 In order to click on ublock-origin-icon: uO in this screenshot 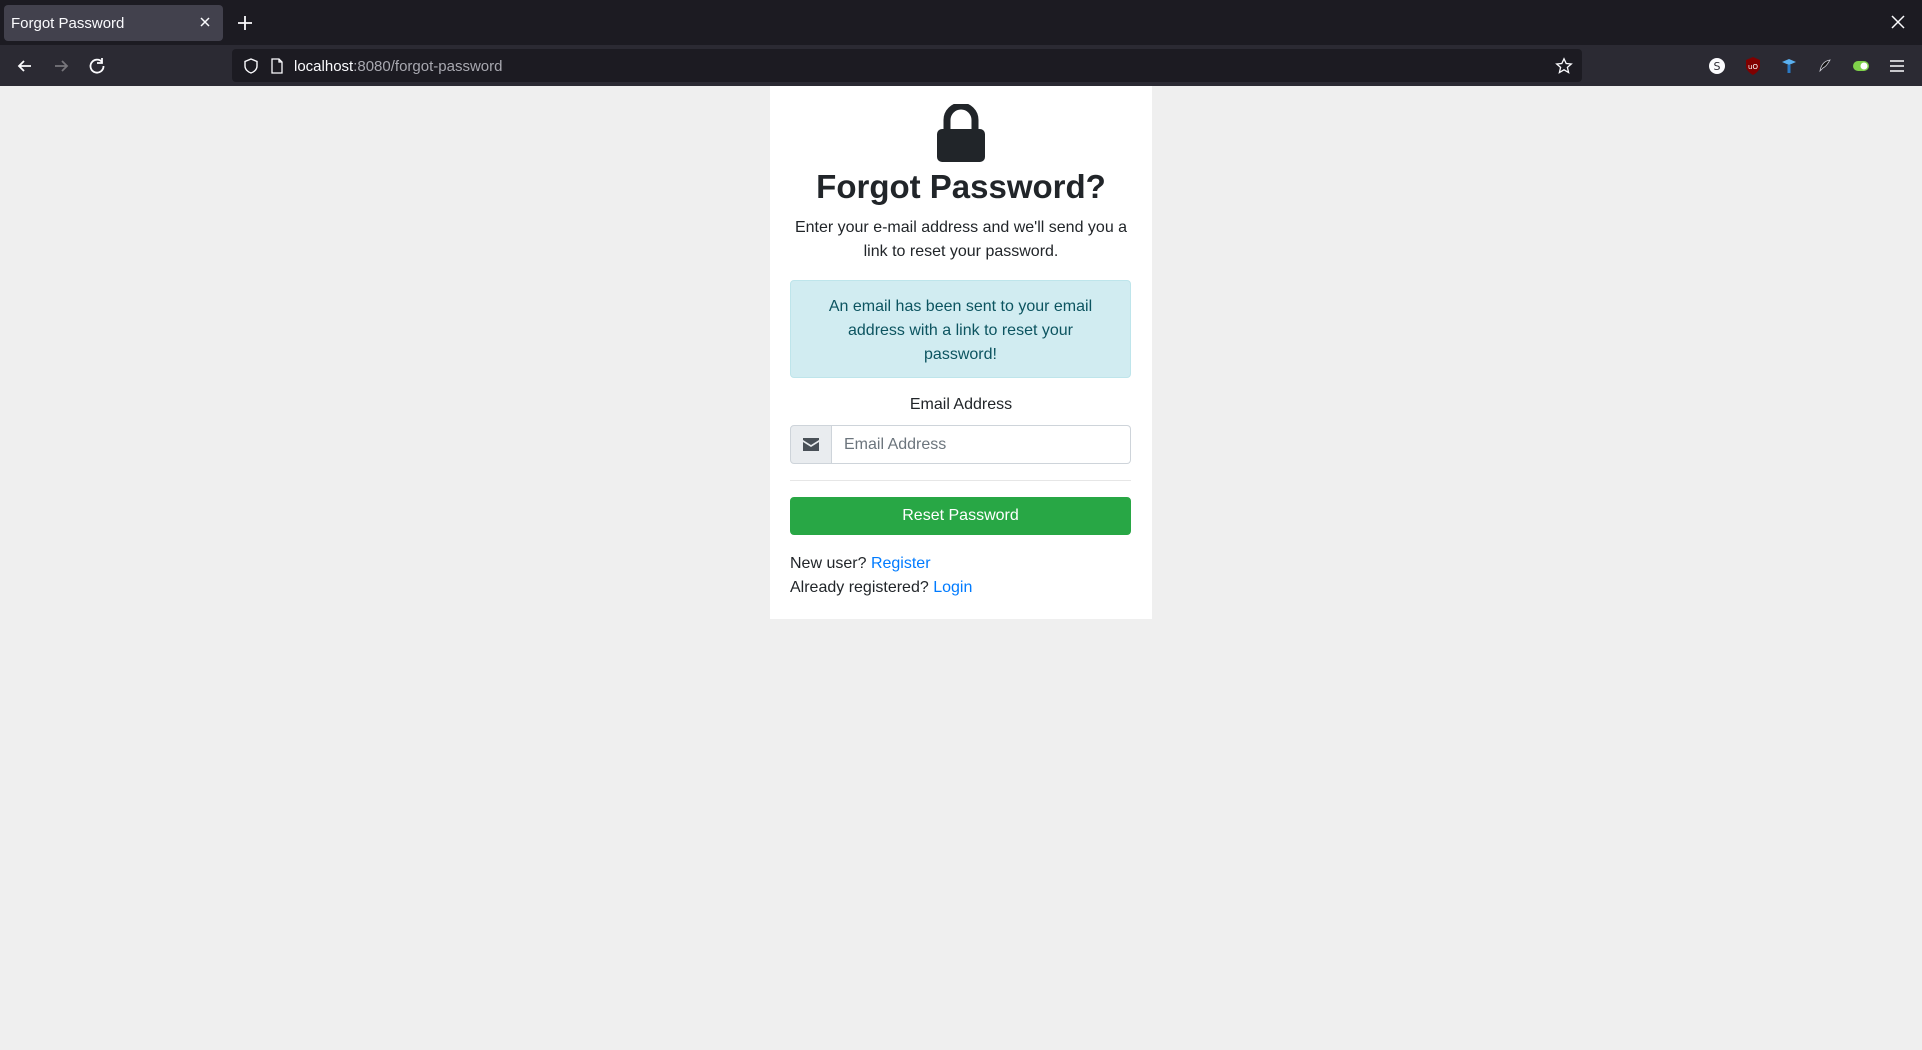, I will do `click(1753, 66)`.